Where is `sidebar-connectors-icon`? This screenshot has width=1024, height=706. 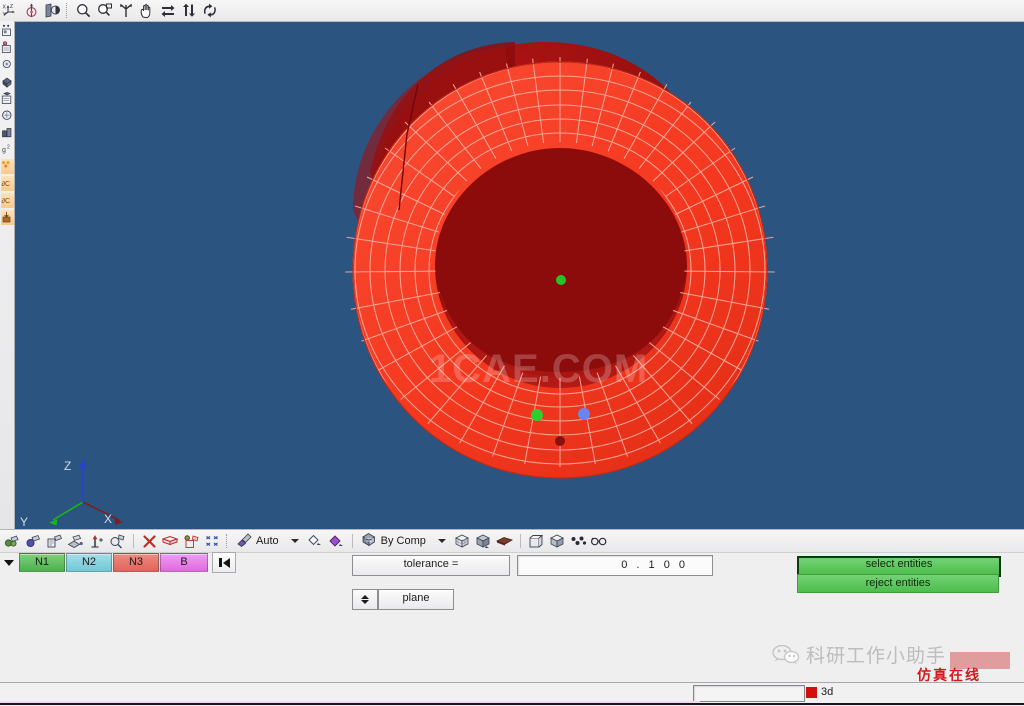 sidebar-connectors-icon is located at coordinates (7, 64).